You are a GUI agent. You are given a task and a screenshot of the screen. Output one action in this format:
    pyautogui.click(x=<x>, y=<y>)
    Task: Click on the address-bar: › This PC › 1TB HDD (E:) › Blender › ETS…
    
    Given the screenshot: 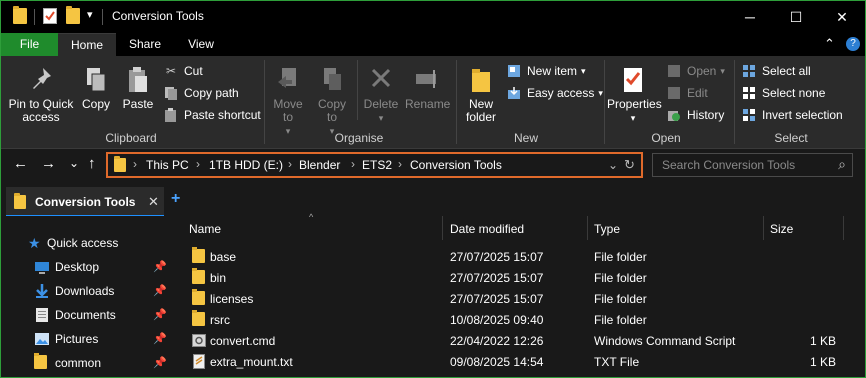 What is the action you would take?
    pyautogui.click(x=374, y=165)
    